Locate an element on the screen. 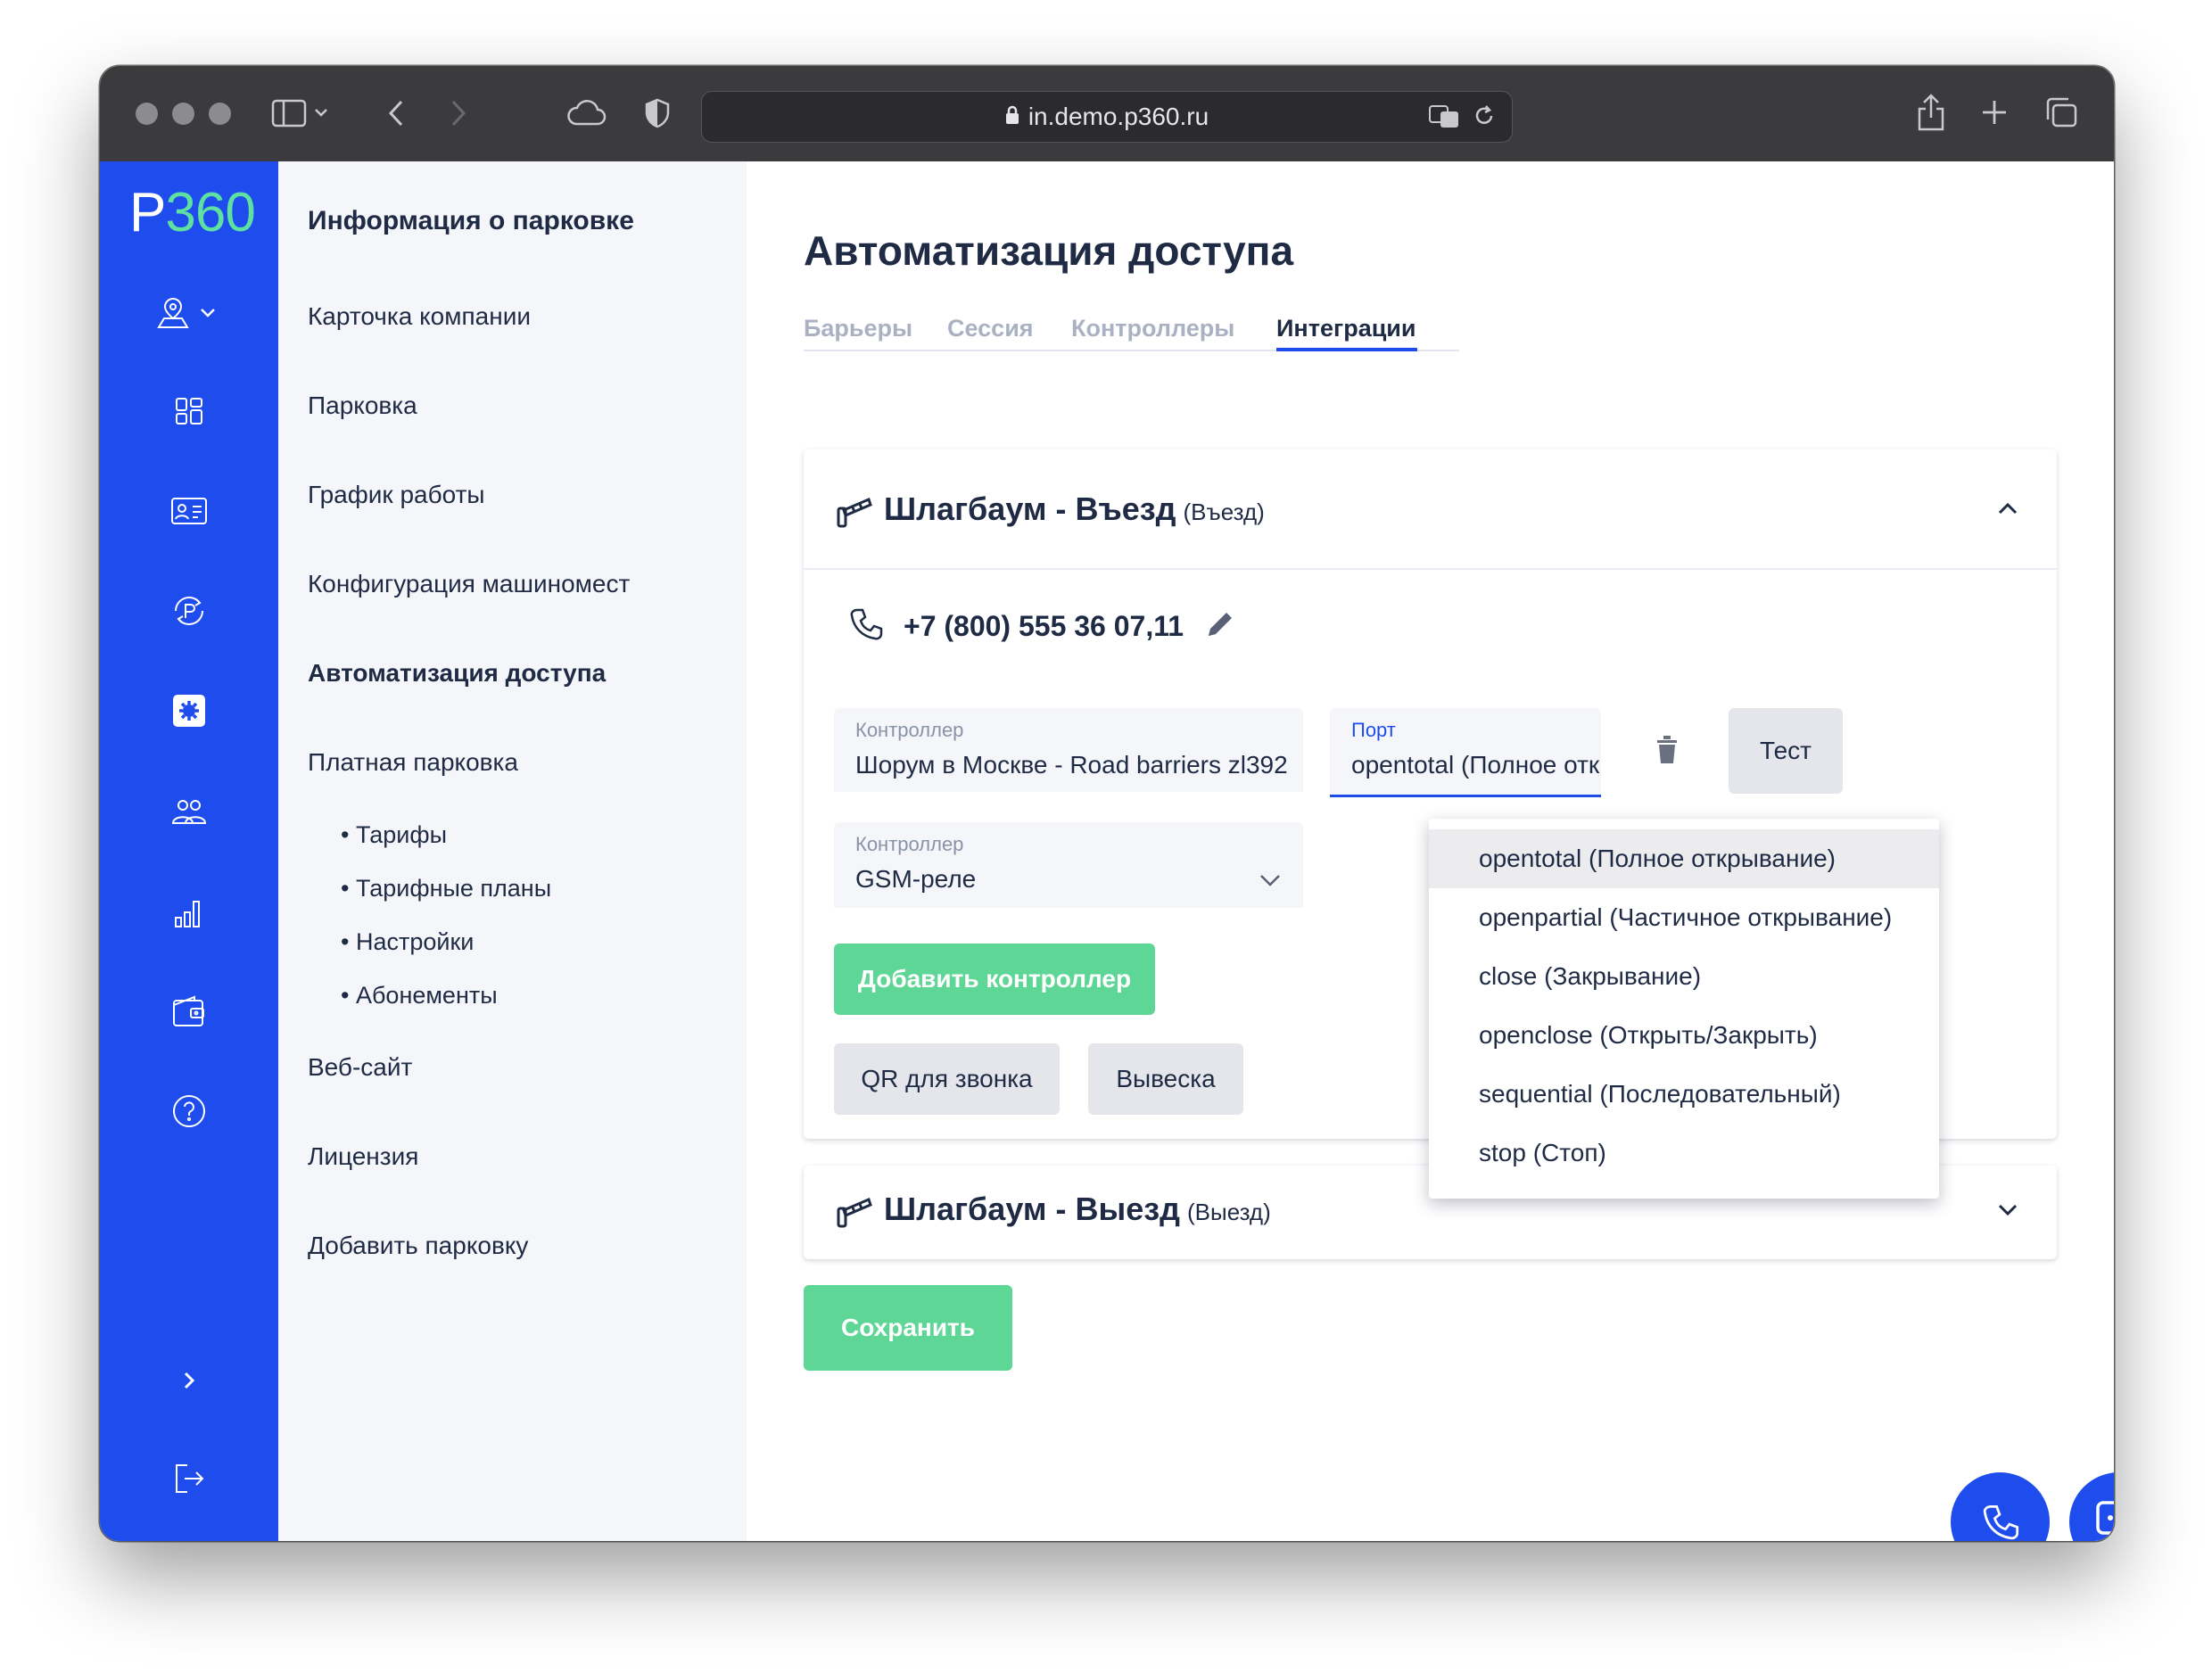 This screenshot has width=2212, height=1673. reload-icon is located at coordinates (1485, 119).